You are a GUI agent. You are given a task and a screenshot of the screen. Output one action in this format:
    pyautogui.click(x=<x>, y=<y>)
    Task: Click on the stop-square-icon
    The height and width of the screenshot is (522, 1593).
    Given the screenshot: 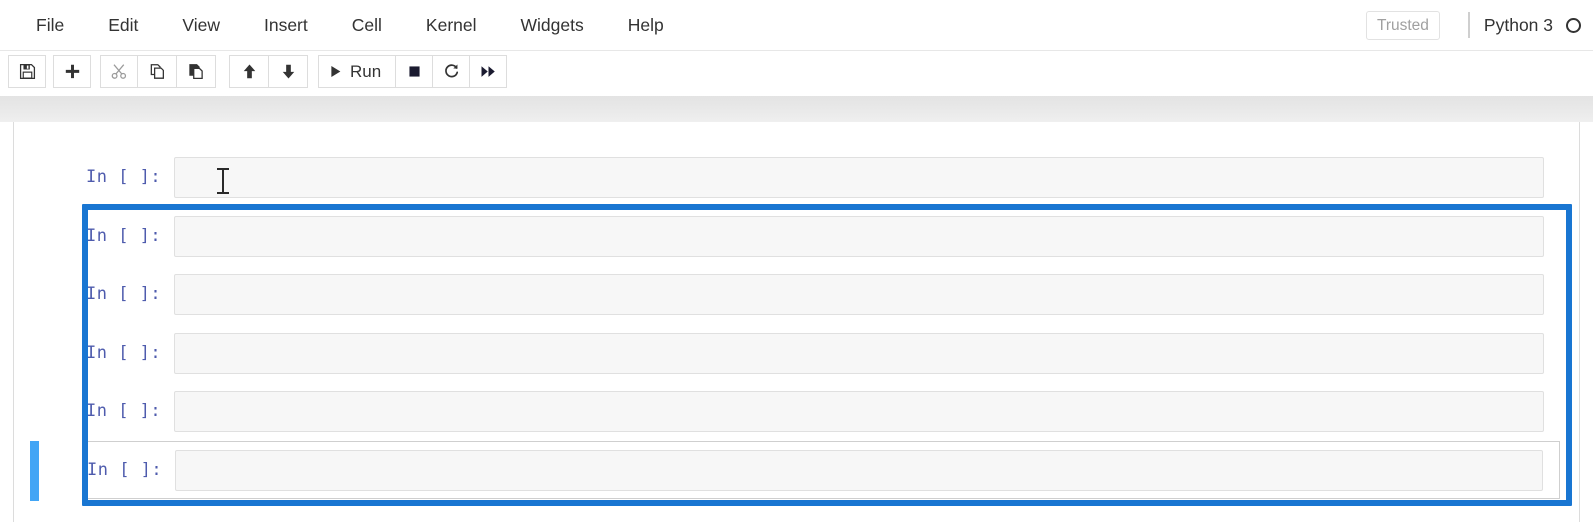 What is the action you would take?
    pyautogui.click(x=414, y=71)
    